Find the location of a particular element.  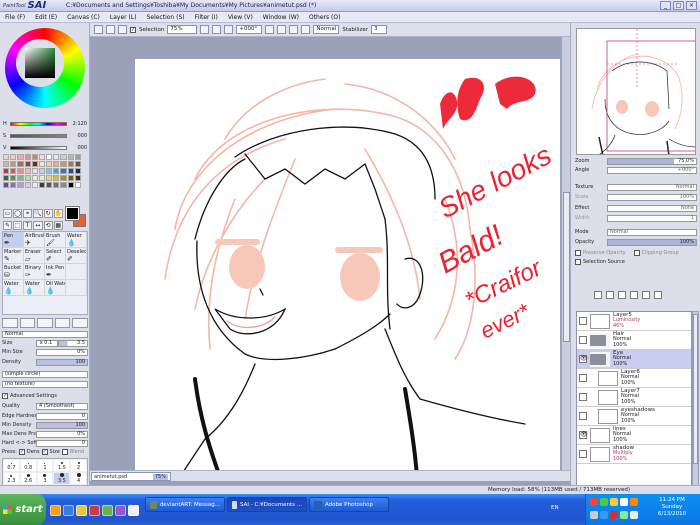

layer-effect-select: None is located at coordinates (652, 208).